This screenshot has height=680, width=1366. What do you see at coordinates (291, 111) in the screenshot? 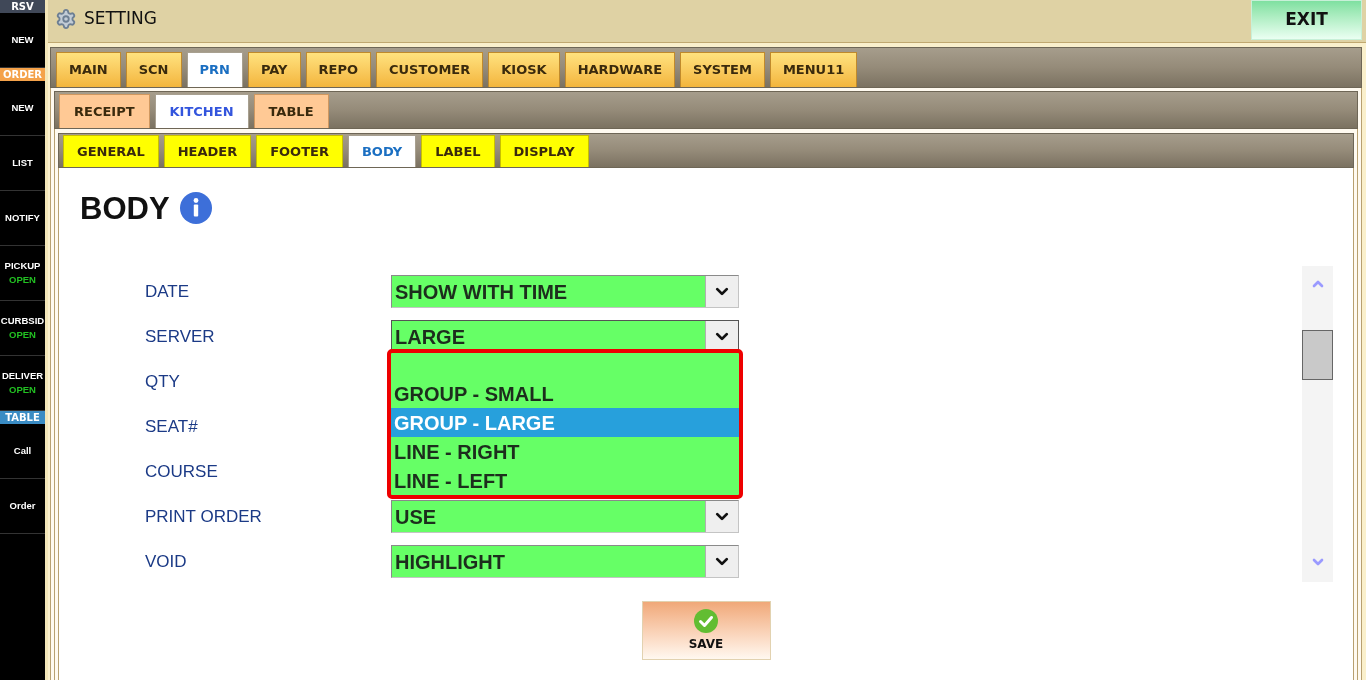
I see `tab: TABLE` at bounding box center [291, 111].